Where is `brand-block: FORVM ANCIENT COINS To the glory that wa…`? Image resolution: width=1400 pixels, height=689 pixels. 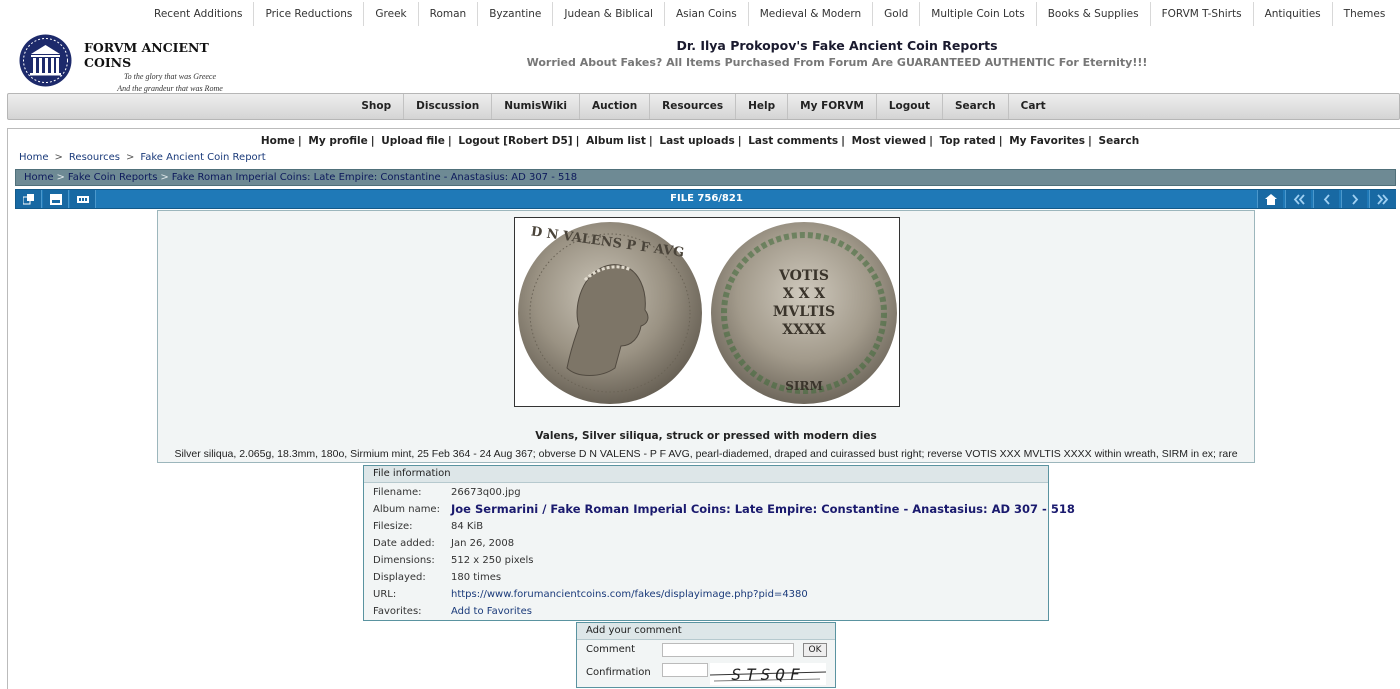 brand-block: FORVM ANCIENT COINS To the glory that wa… is located at coordinates (170, 67).